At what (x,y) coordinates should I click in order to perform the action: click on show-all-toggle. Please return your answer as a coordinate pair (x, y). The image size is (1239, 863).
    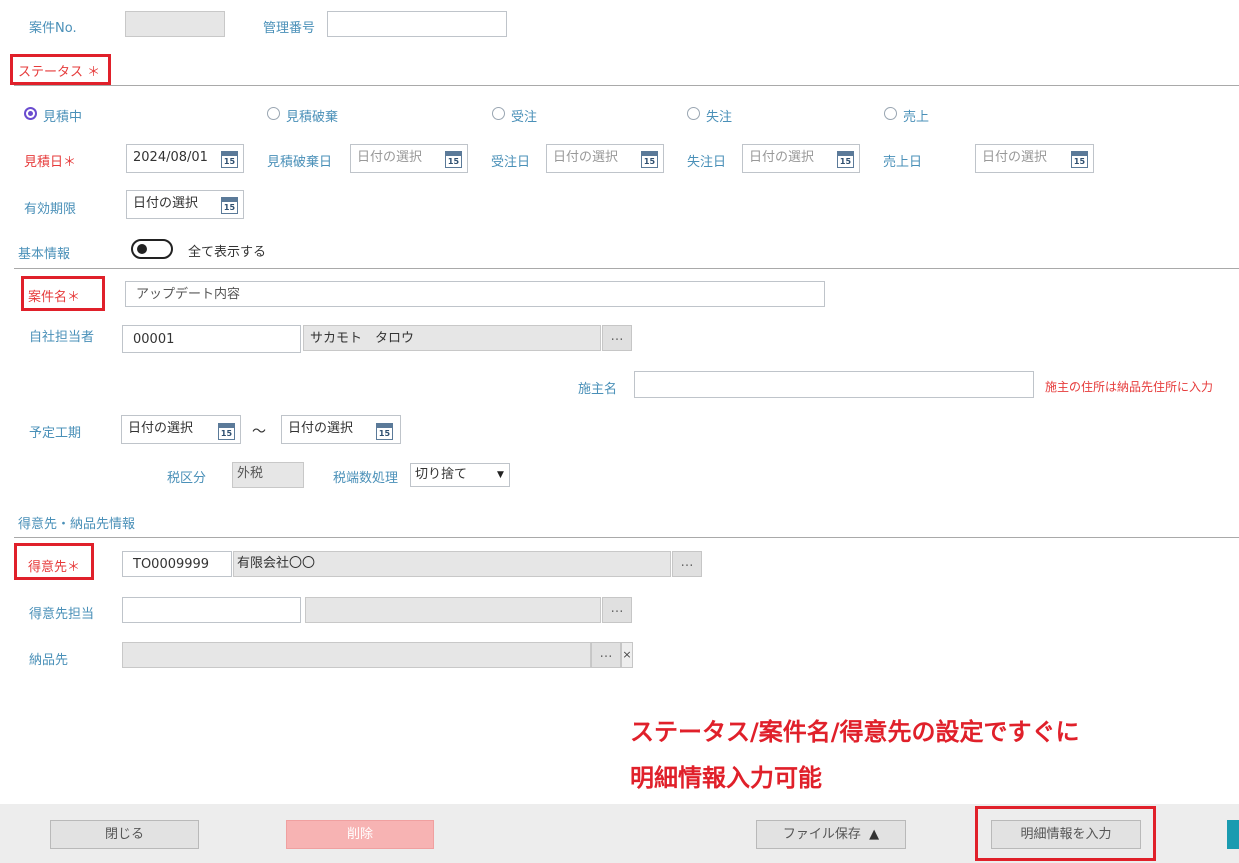
    Looking at the image, I should click on (152, 249).